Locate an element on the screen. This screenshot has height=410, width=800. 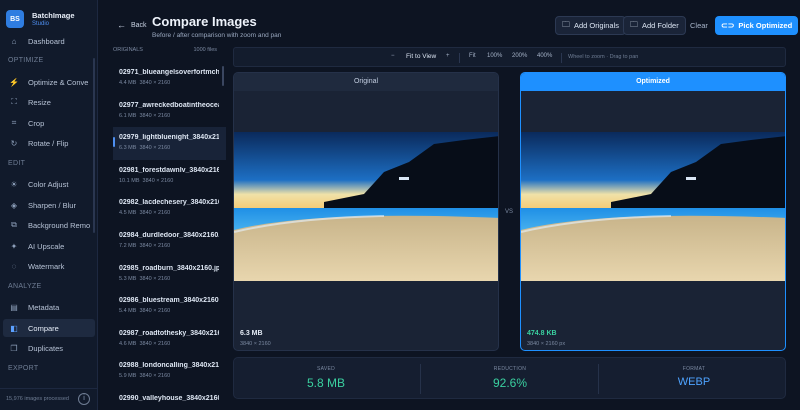
droplet-icon: ◌ is located at coordinates (14, 266).